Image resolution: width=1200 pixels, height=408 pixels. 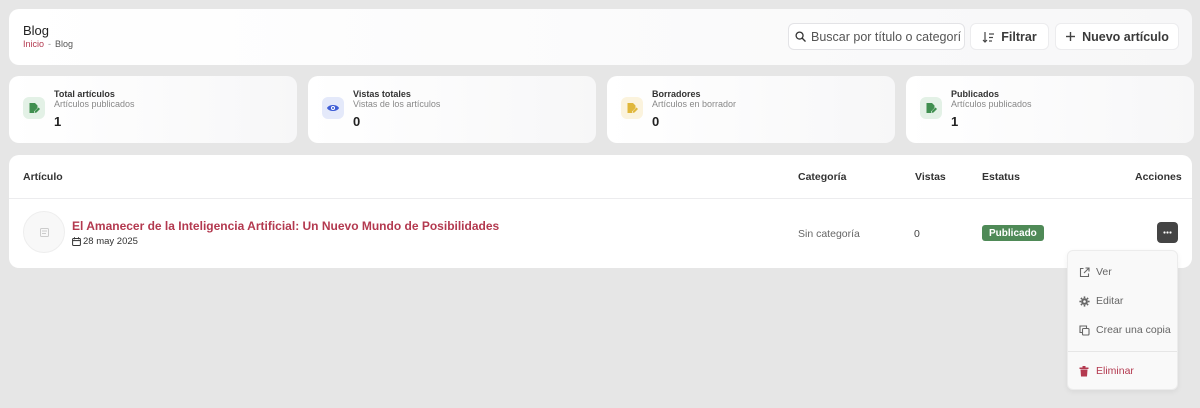 I want to click on article-thumbnail, so click(x=44, y=232).